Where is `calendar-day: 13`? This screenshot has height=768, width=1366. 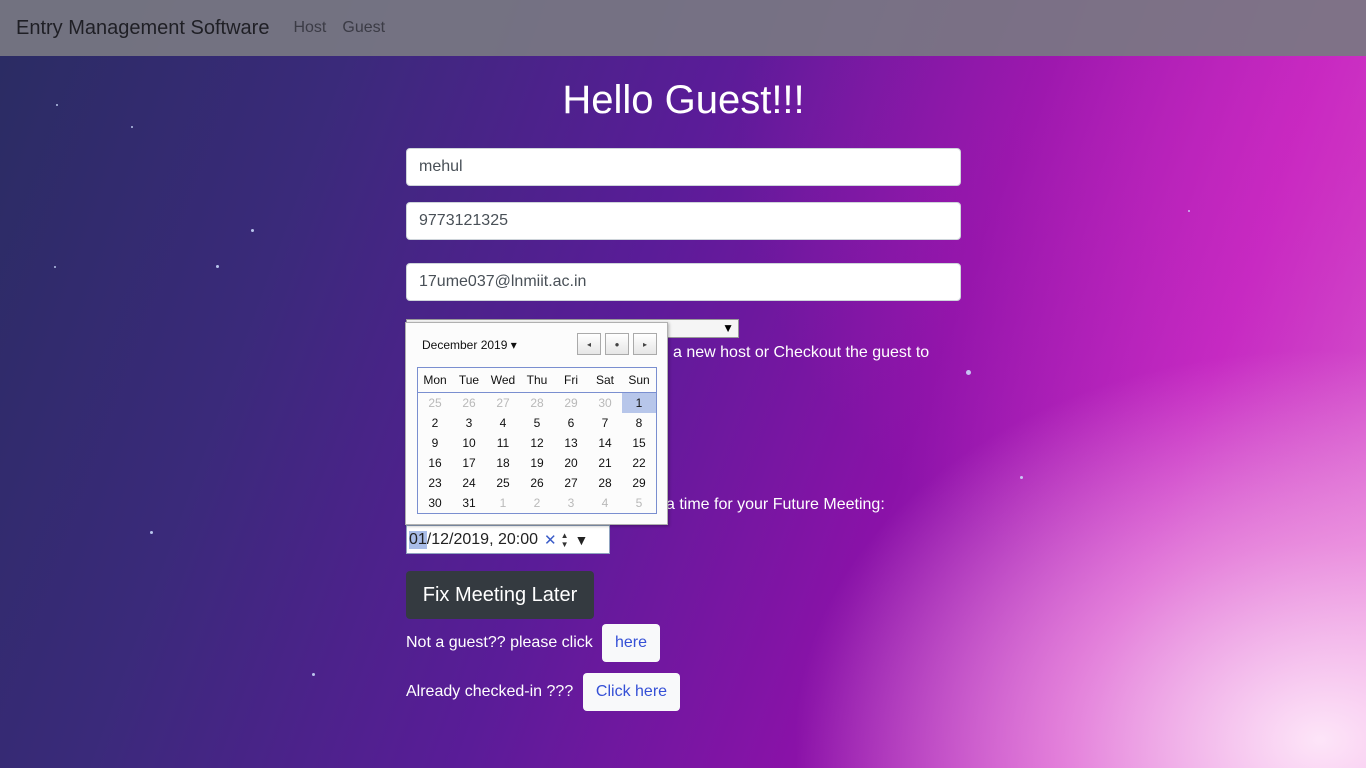 calendar-day: 13 is located at coordinates (571, 443).